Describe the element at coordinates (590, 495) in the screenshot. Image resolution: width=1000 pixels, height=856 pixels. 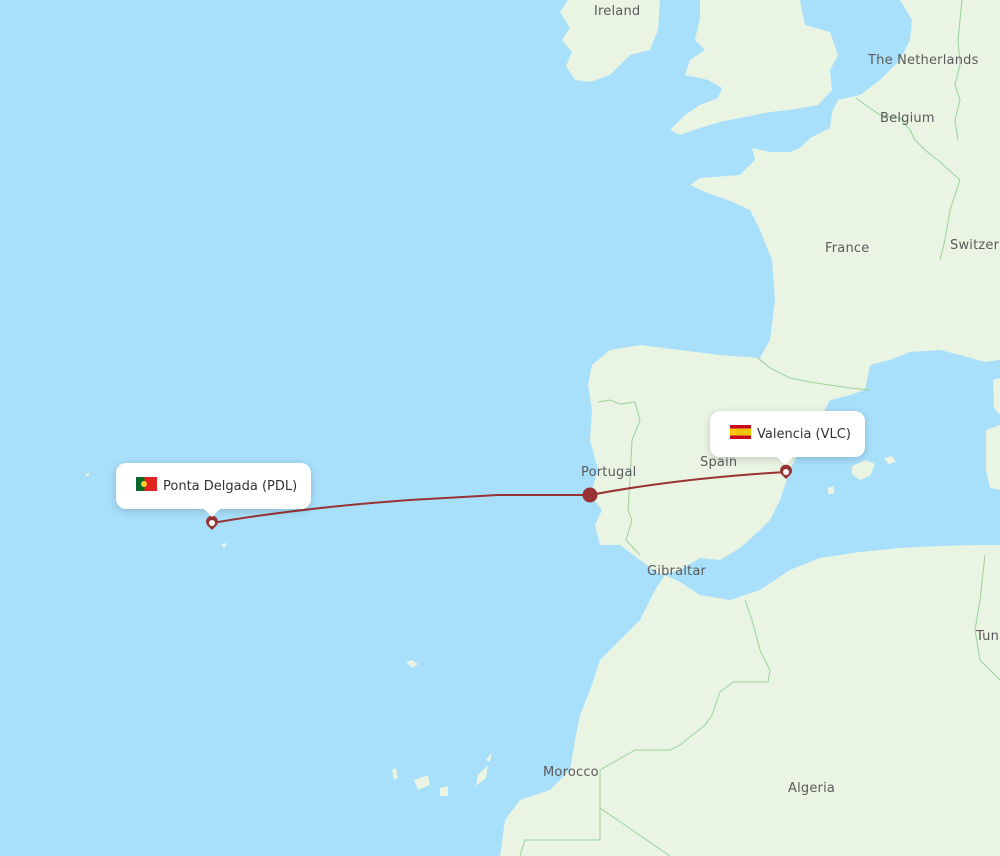
I see `stopover-marker-lisbon` at that location.